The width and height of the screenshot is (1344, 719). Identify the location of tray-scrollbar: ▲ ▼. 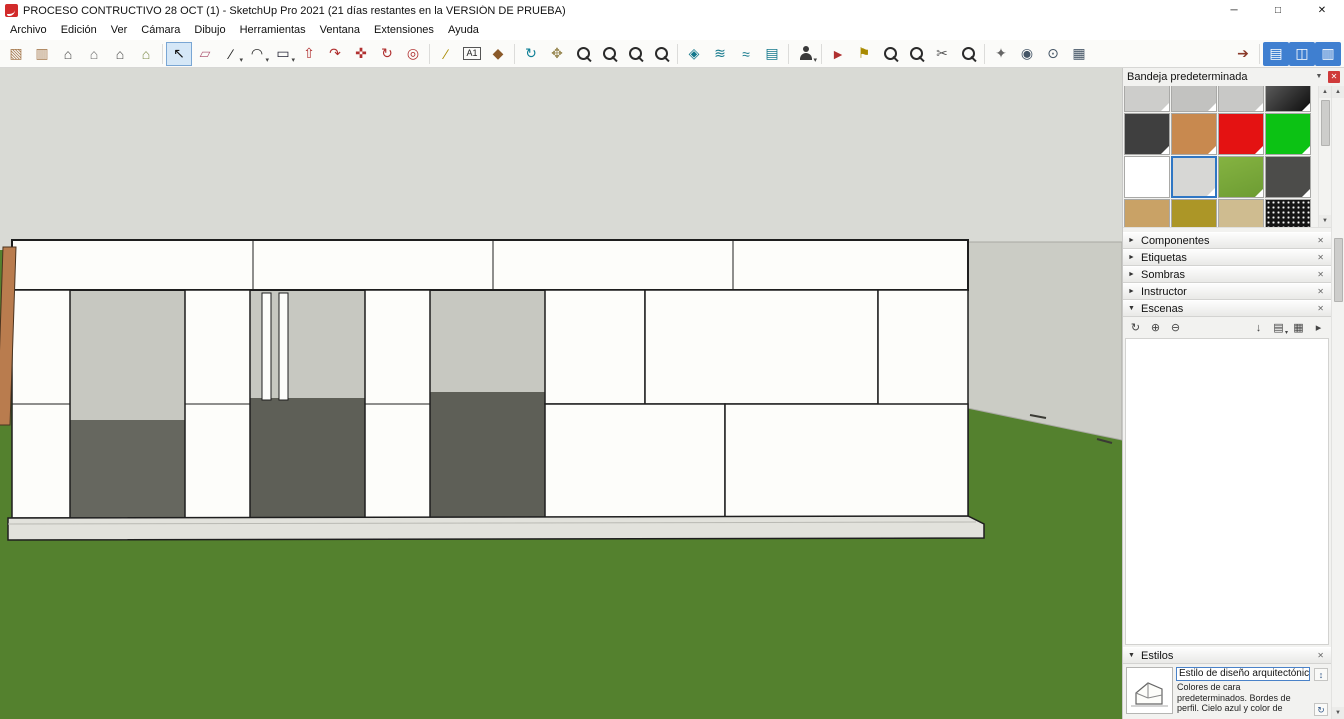
(1337, 402).